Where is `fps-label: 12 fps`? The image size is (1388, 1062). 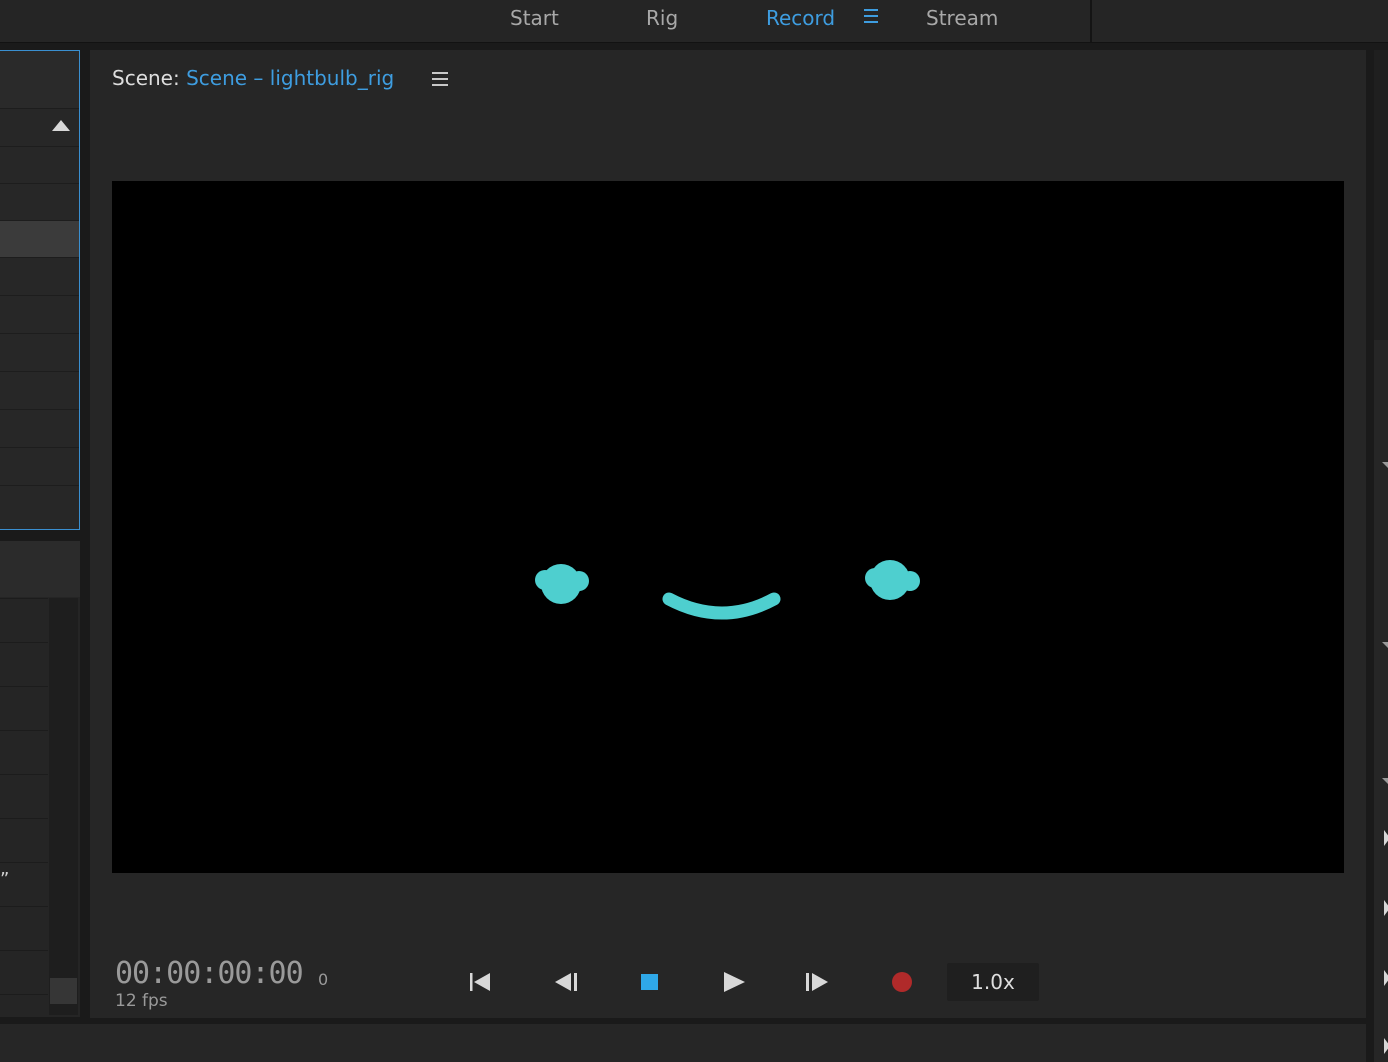
fps-label: 12 fps is located at coordinates (141, 1001).